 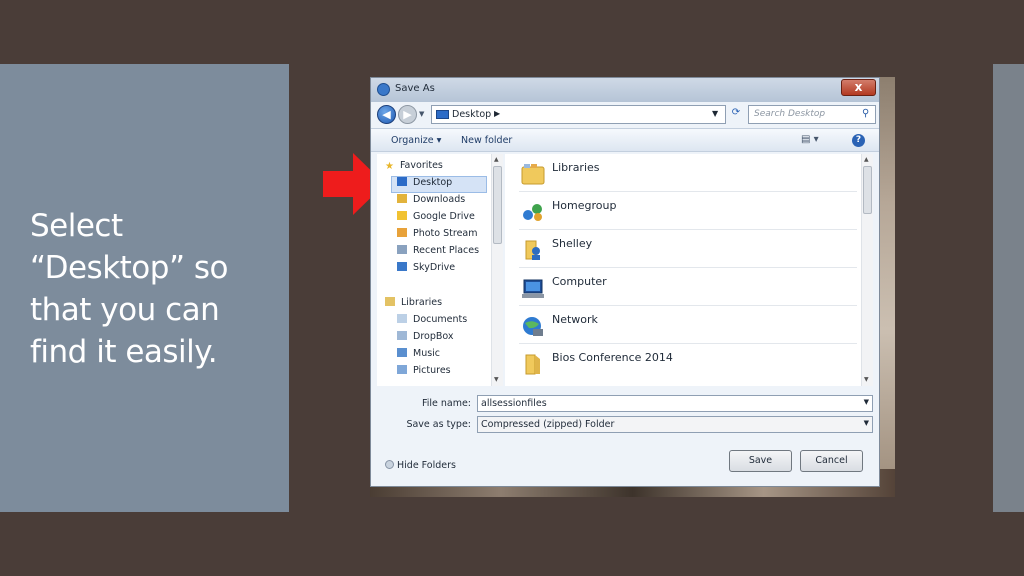 I want to click on hide-folders-button: Hide Folders, so click(x=420, y=465).